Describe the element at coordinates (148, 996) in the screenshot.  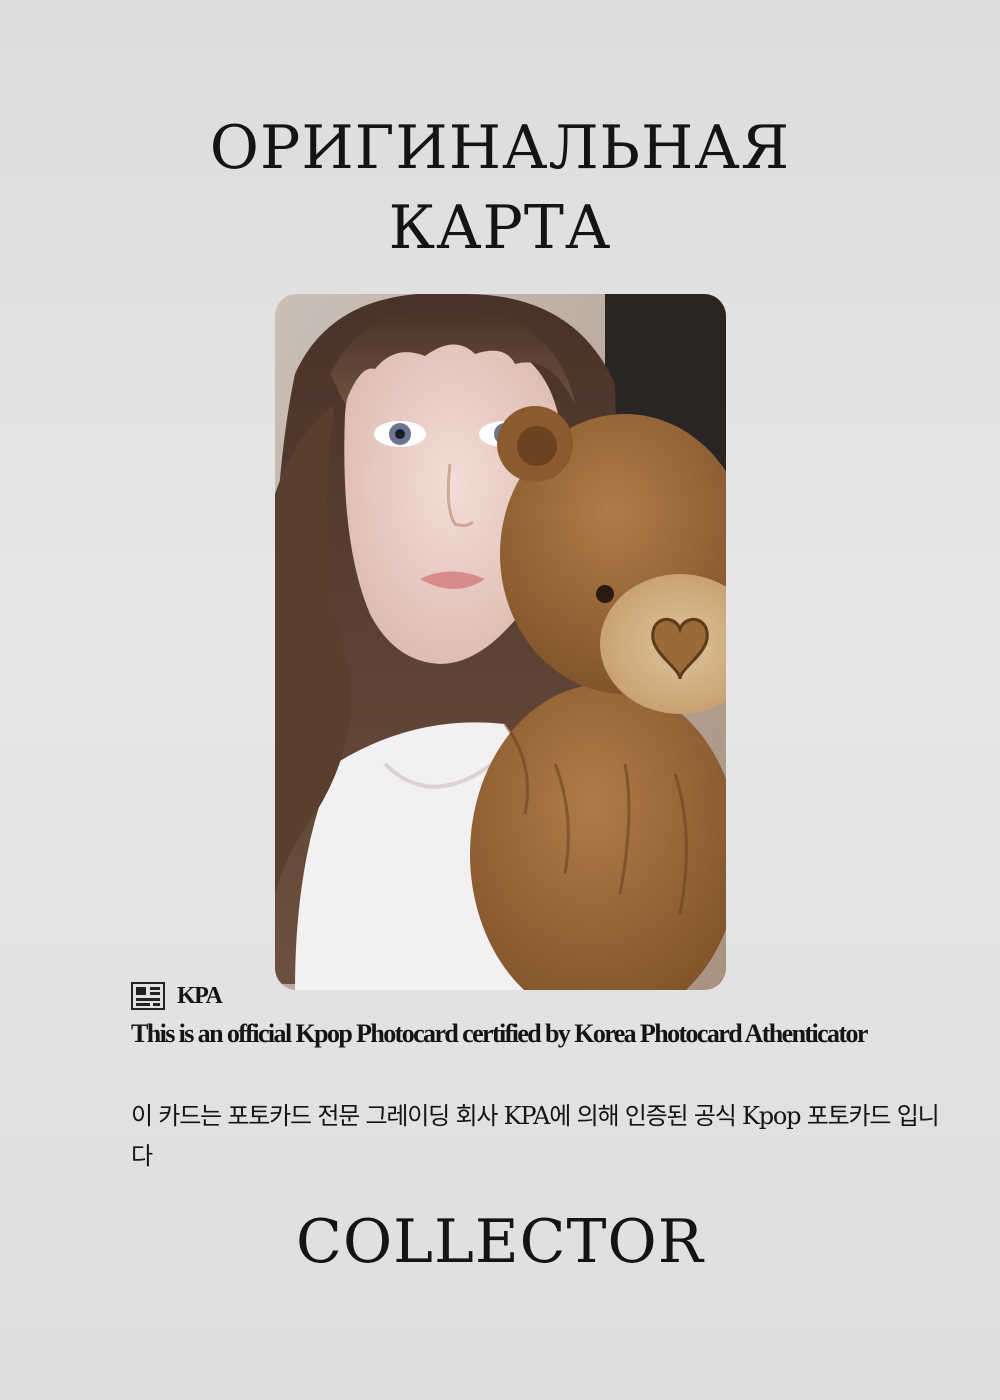
I see `kpa-logo-icon` at that location.